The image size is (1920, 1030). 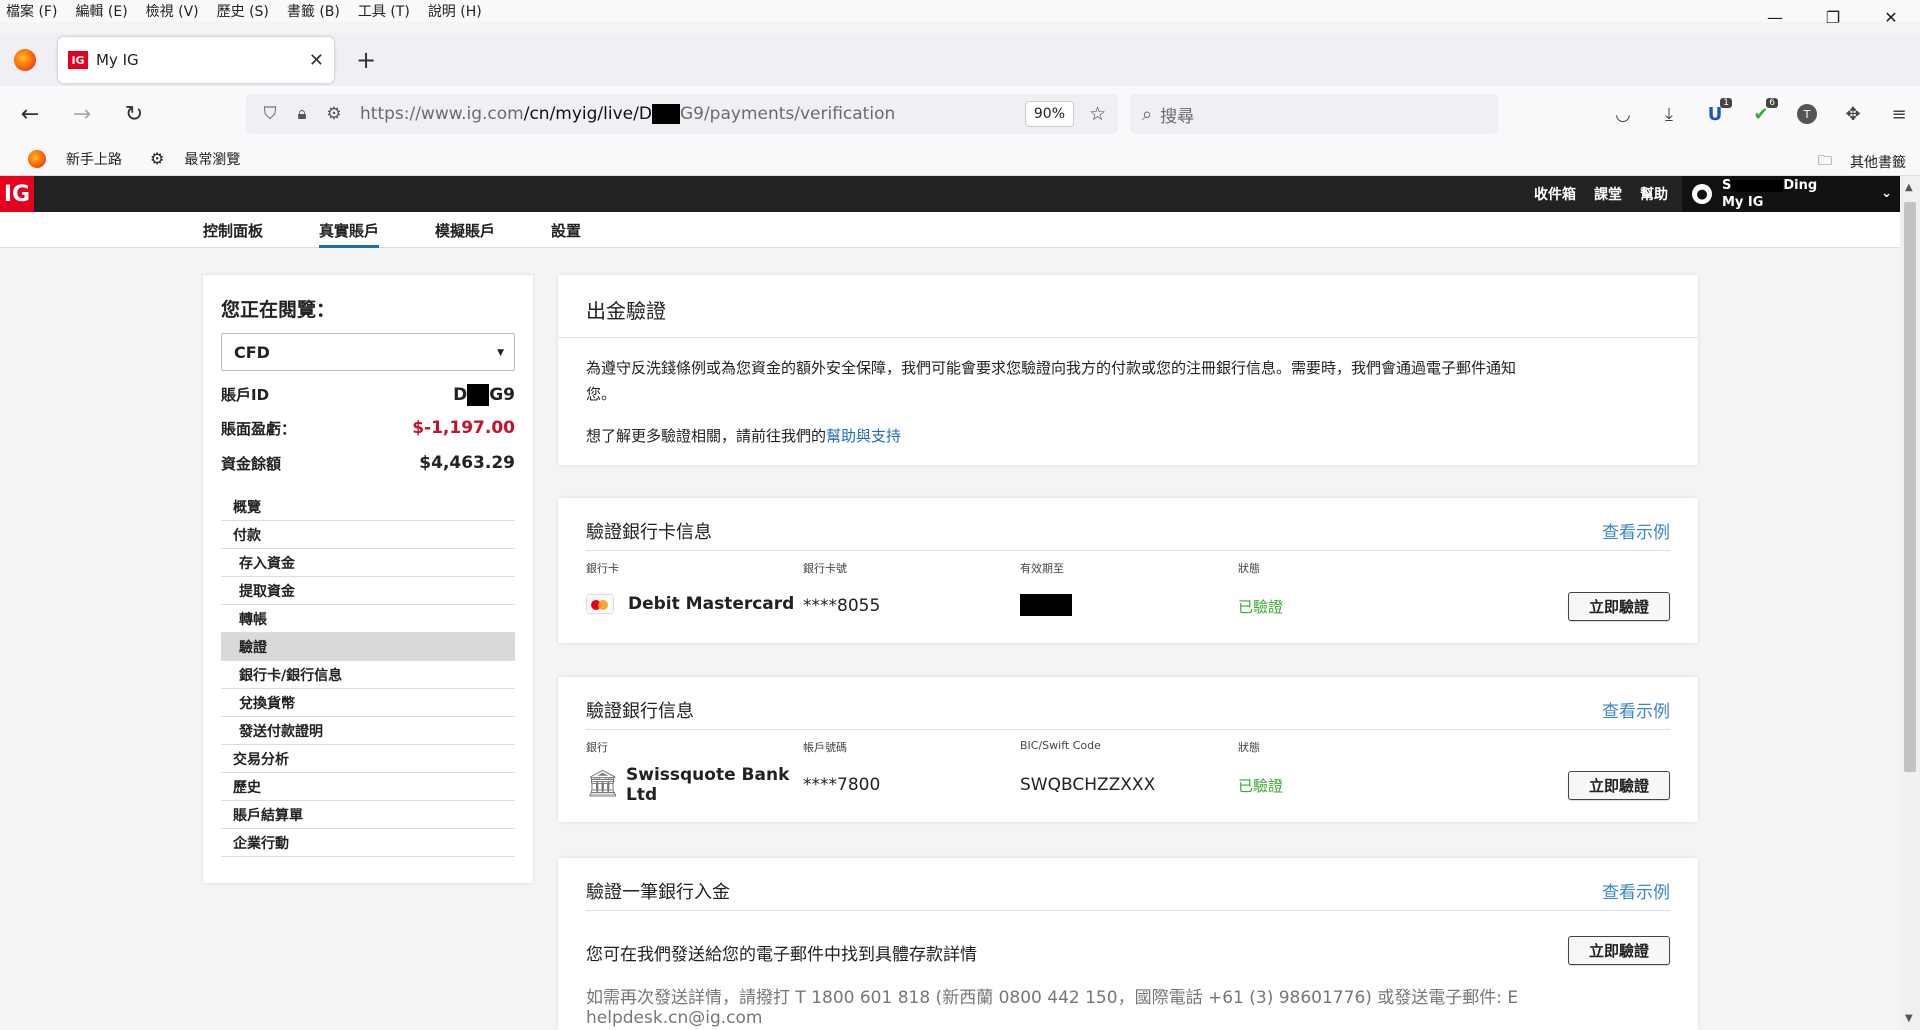 What do you see at coordinates (316, 60) in the screenshot?
I see `close-tab-icon: ✕` at bounding box center [316, 60].